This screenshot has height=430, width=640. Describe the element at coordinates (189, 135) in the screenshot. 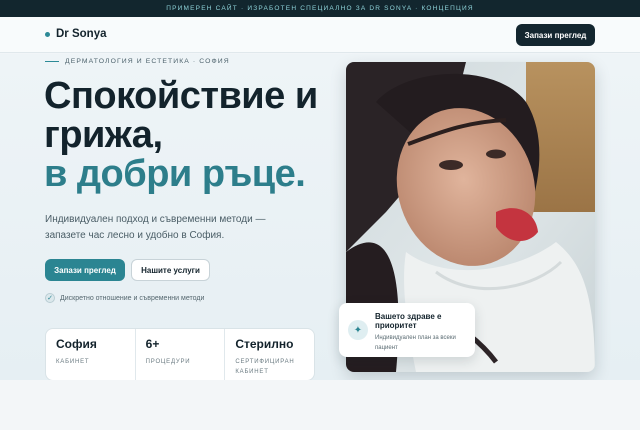

I see `hero-headline: Спокойствие и грижа, в добри ръце.` at that location.